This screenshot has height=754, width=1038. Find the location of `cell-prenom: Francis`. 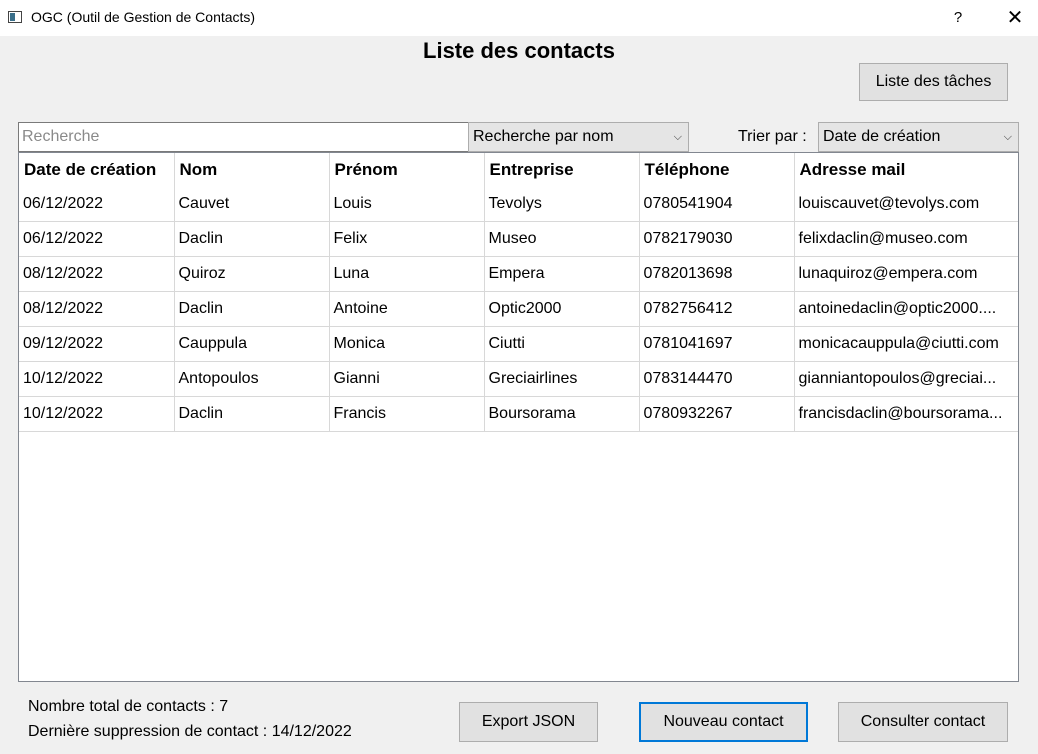

cell-prenom: Francis is located at coordinates (407, 414).